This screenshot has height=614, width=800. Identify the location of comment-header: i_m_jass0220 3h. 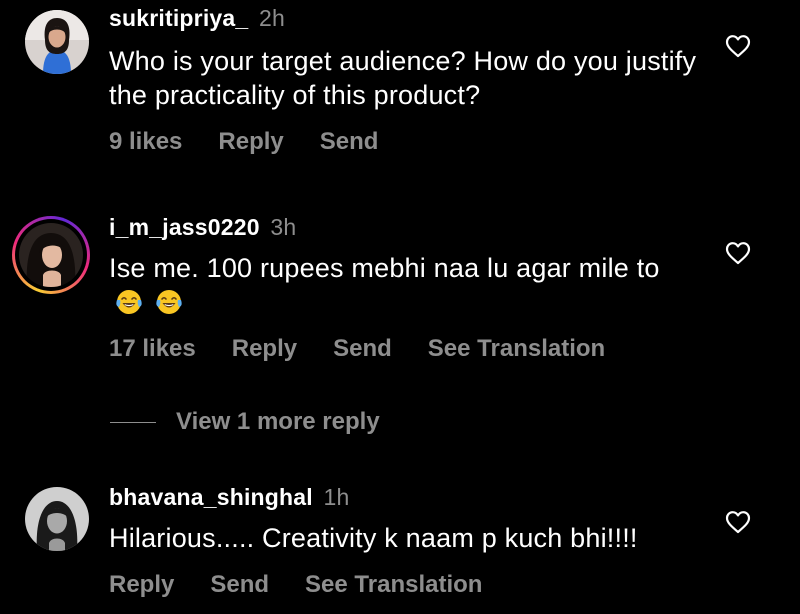
(202, 227).